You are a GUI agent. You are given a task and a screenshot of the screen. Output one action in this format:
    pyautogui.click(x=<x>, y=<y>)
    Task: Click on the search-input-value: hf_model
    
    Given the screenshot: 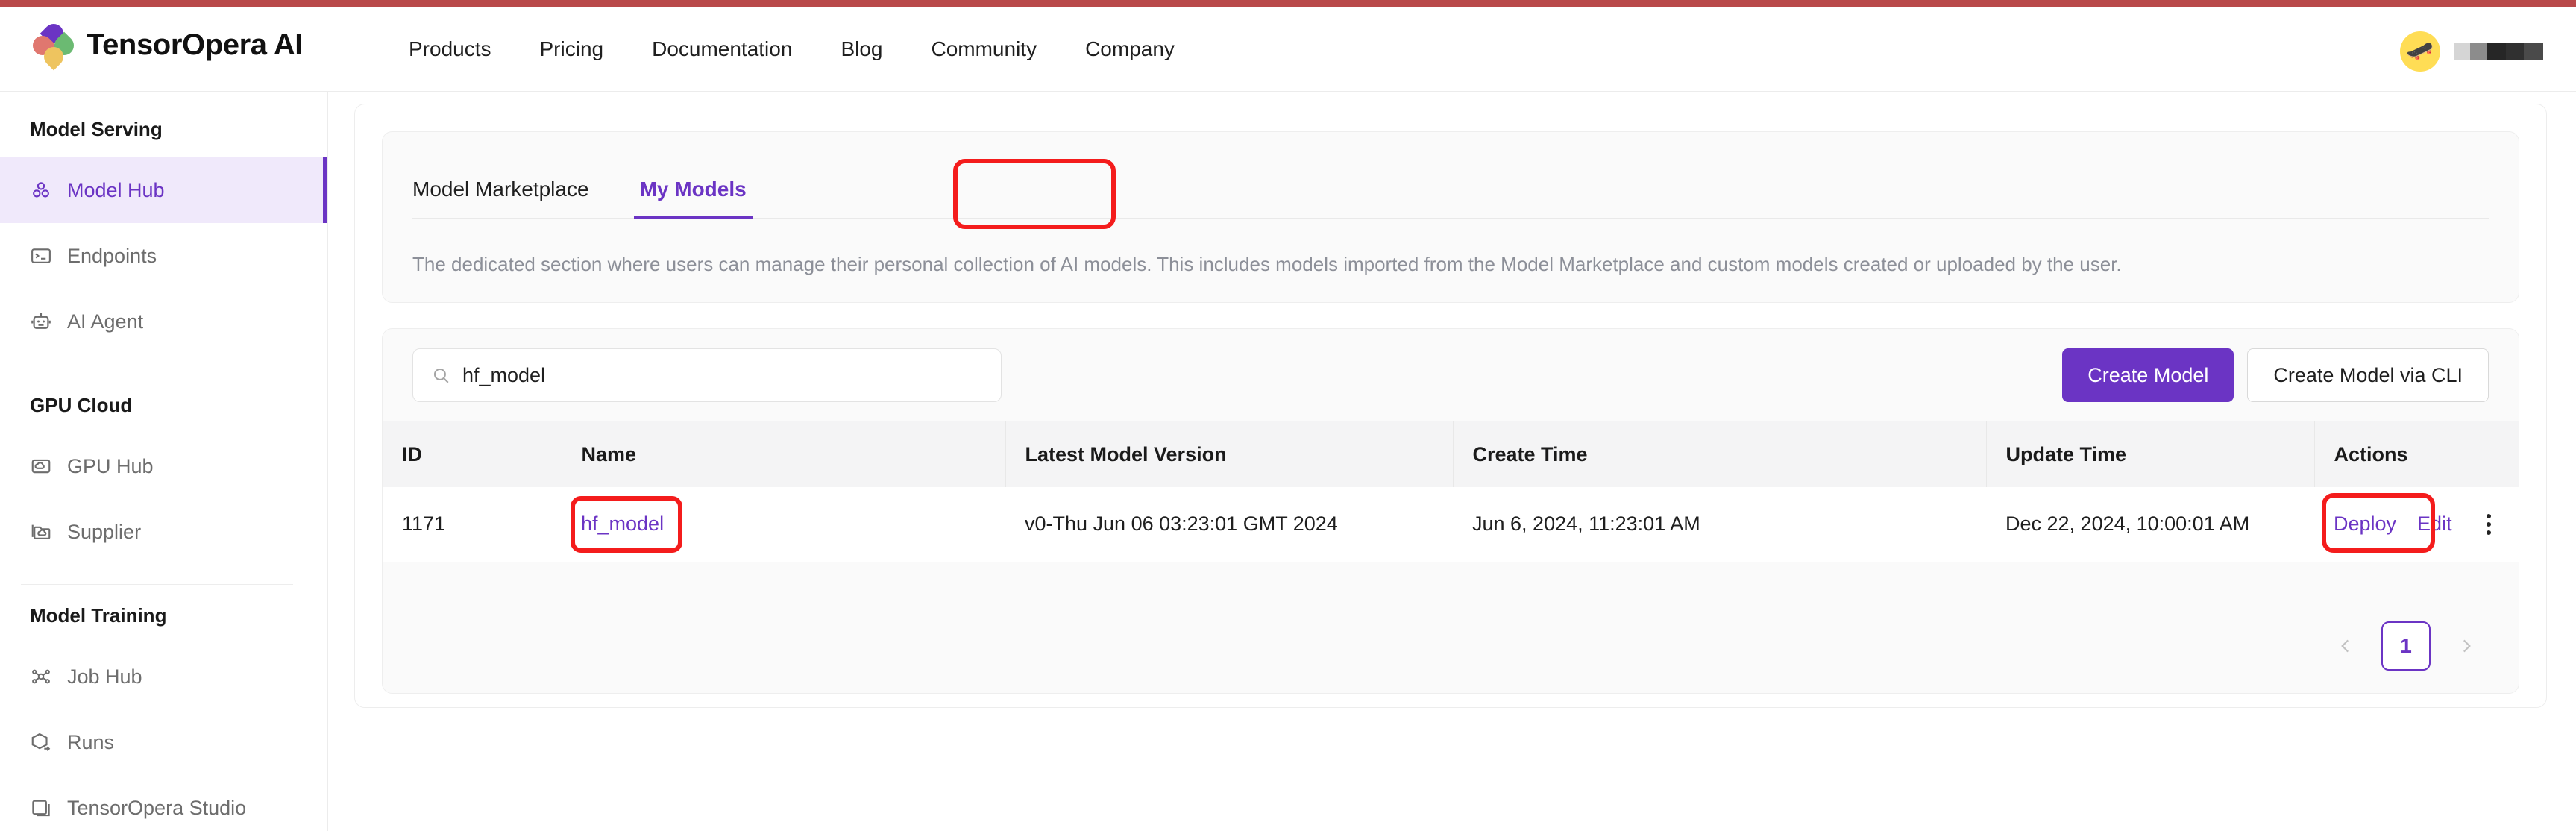 What is the action you would take?
    pyautogui.click(x=504, y=374)
    